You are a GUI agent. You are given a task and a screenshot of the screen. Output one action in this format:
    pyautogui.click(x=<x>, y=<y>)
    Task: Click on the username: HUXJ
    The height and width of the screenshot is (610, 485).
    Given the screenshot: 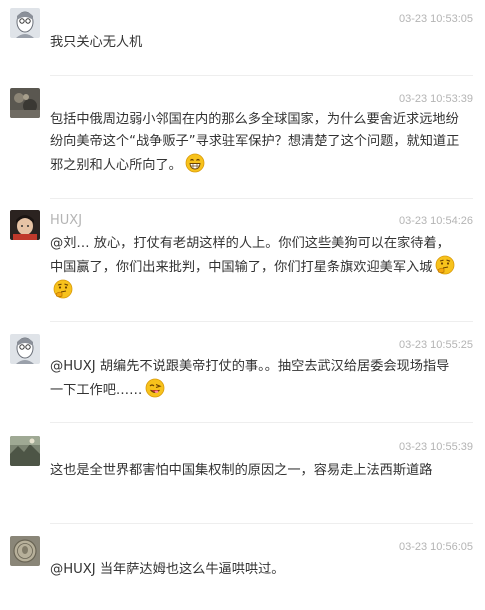 What is the action you would take?
    pyautogui.click(x=66, y=220)
    